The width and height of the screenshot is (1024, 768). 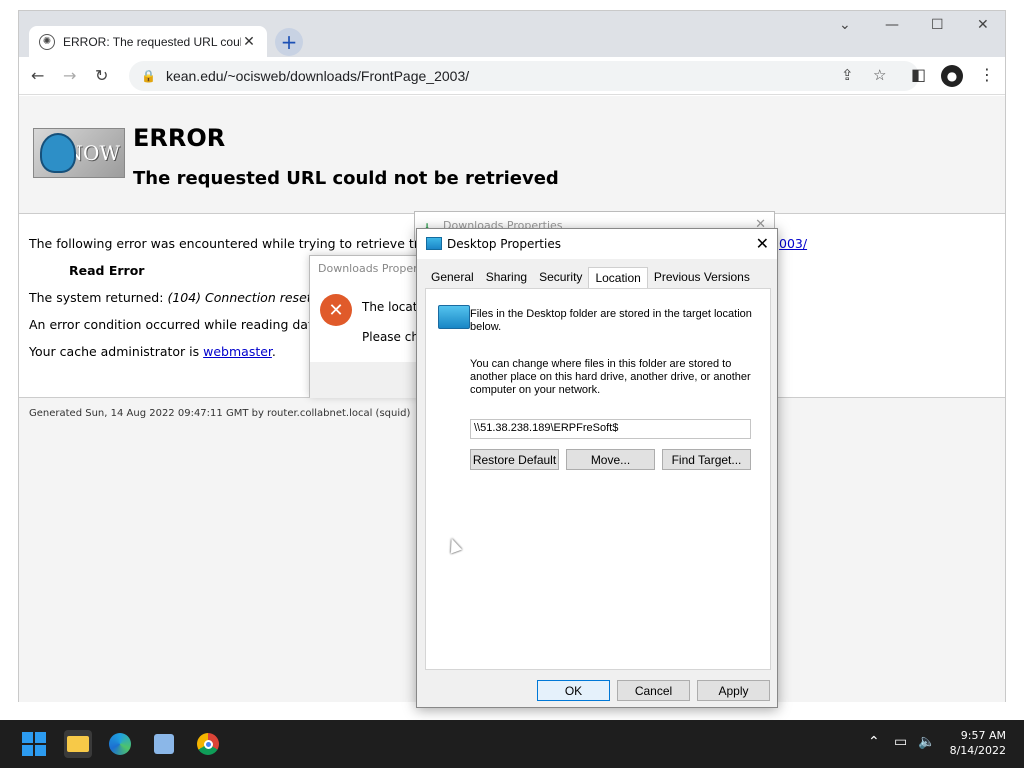 What do you see at coordinates (987, 74) in the screenshot?
I see `menu-icon: ⋮` at bounding box center [987, 74].